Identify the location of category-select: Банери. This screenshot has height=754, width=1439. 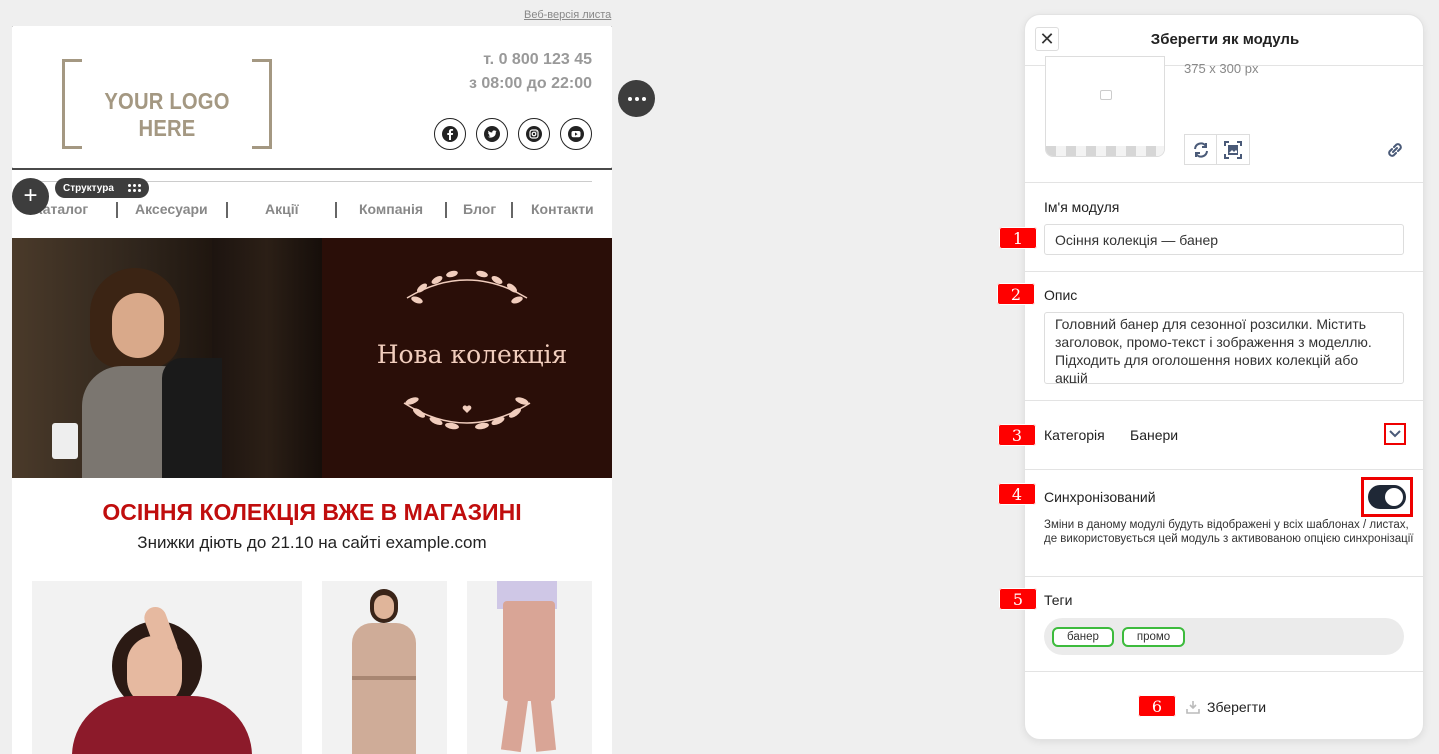
(1154, 435).